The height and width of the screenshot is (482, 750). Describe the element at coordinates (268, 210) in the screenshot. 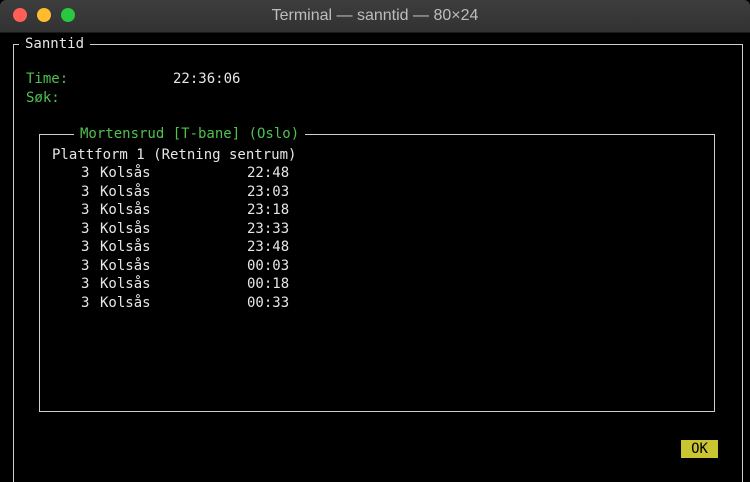

I see `departure-time: 23:18` at that location.